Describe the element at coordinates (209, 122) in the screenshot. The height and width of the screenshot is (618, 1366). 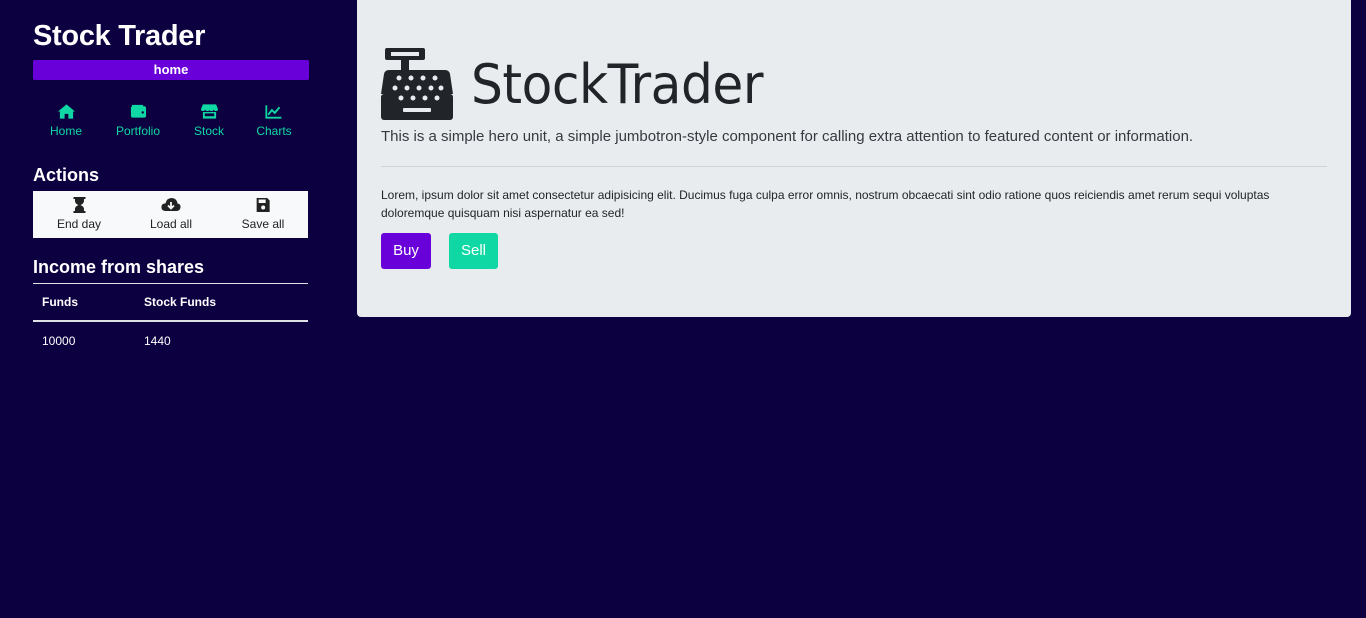
I see `nav-stock: Stock` at that location.